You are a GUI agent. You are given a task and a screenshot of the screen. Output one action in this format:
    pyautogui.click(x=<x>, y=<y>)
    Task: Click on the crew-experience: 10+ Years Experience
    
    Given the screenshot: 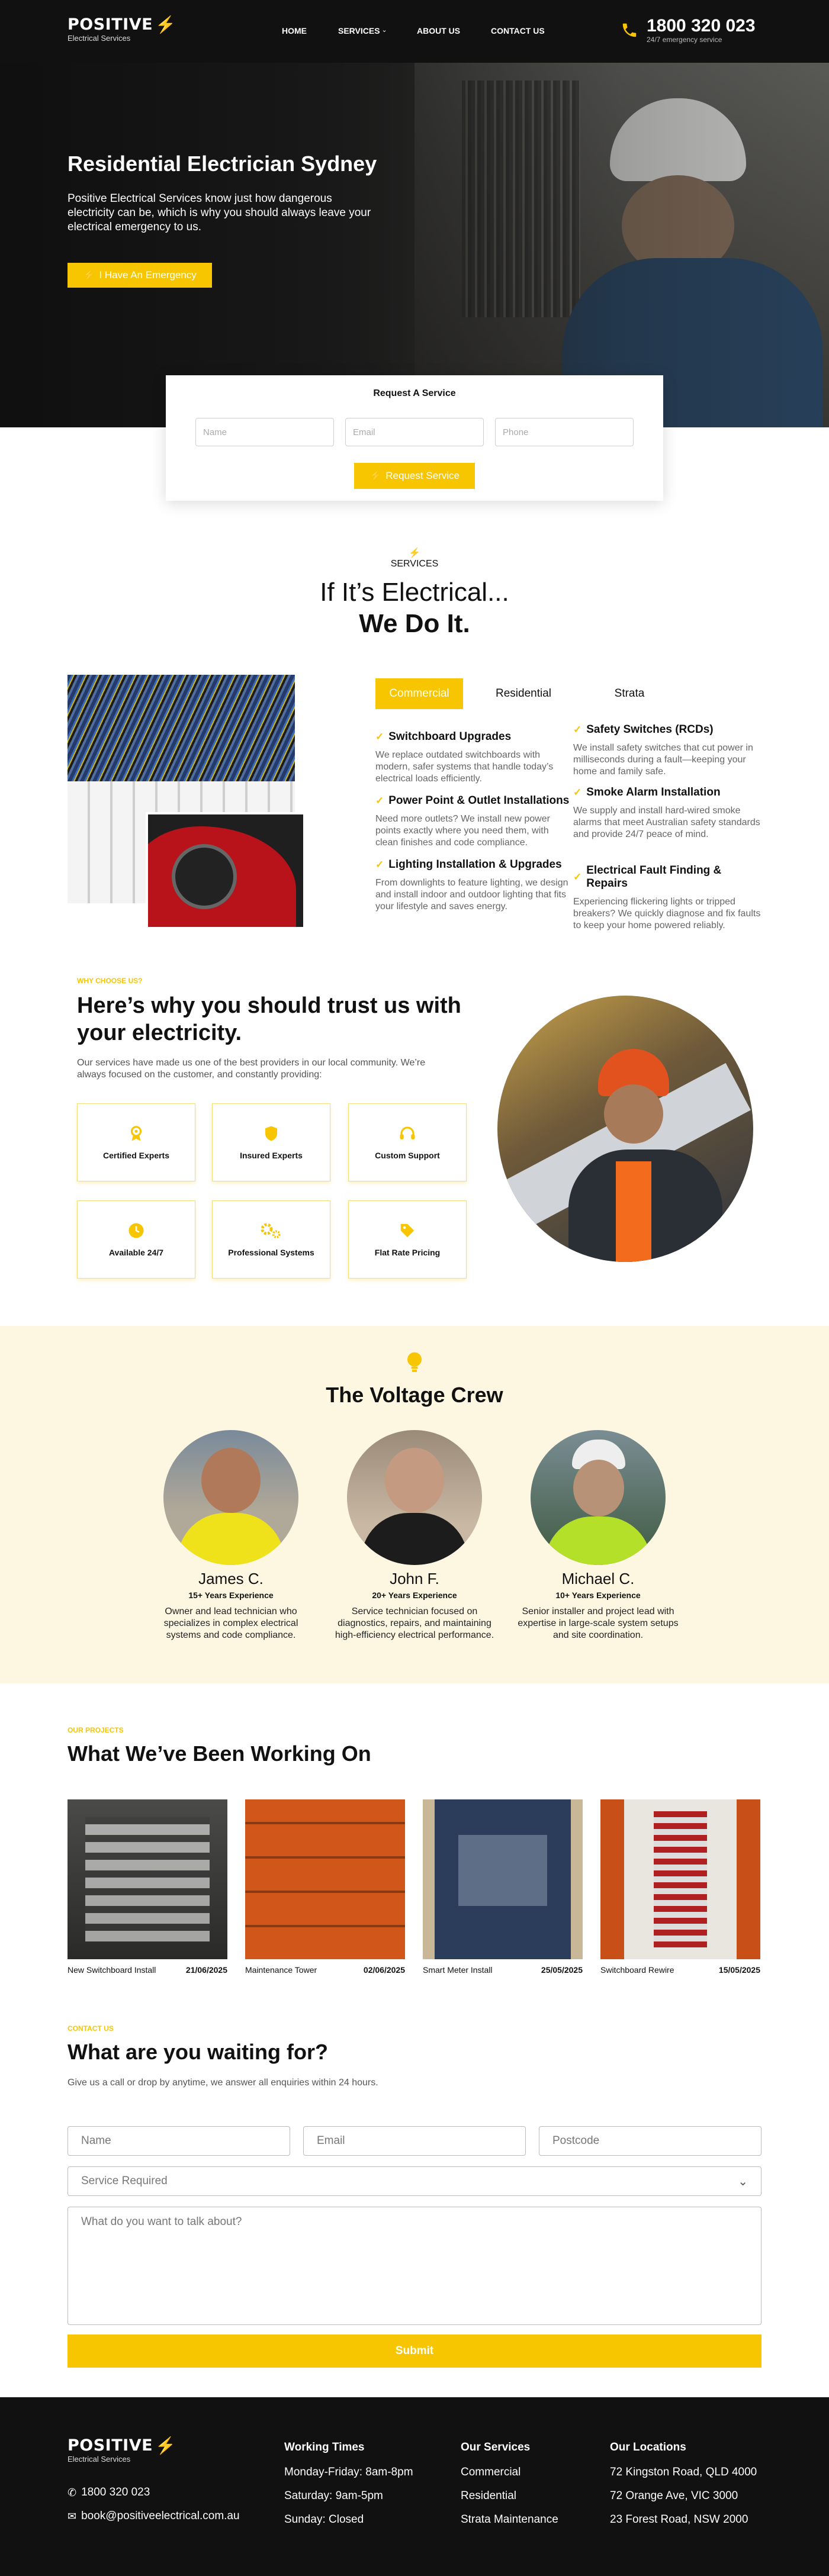 What is the action you would take?
    pyautogui.click(x=598, y=1595)
    